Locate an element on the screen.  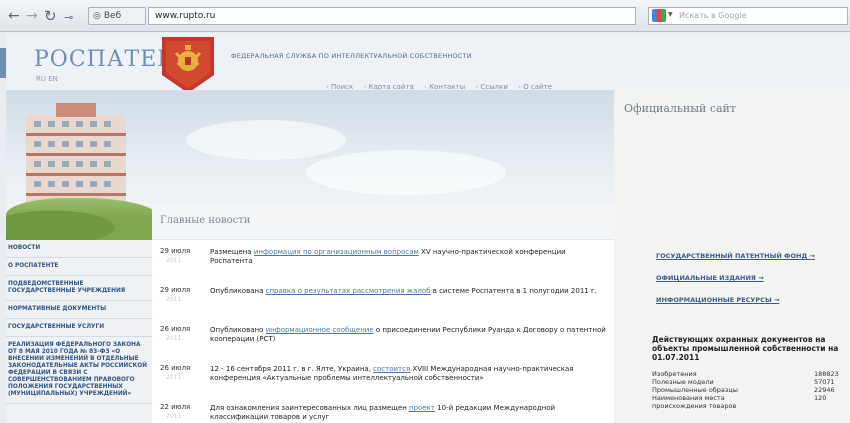
stat-value: 57071 is located at coordinates (824, 382).